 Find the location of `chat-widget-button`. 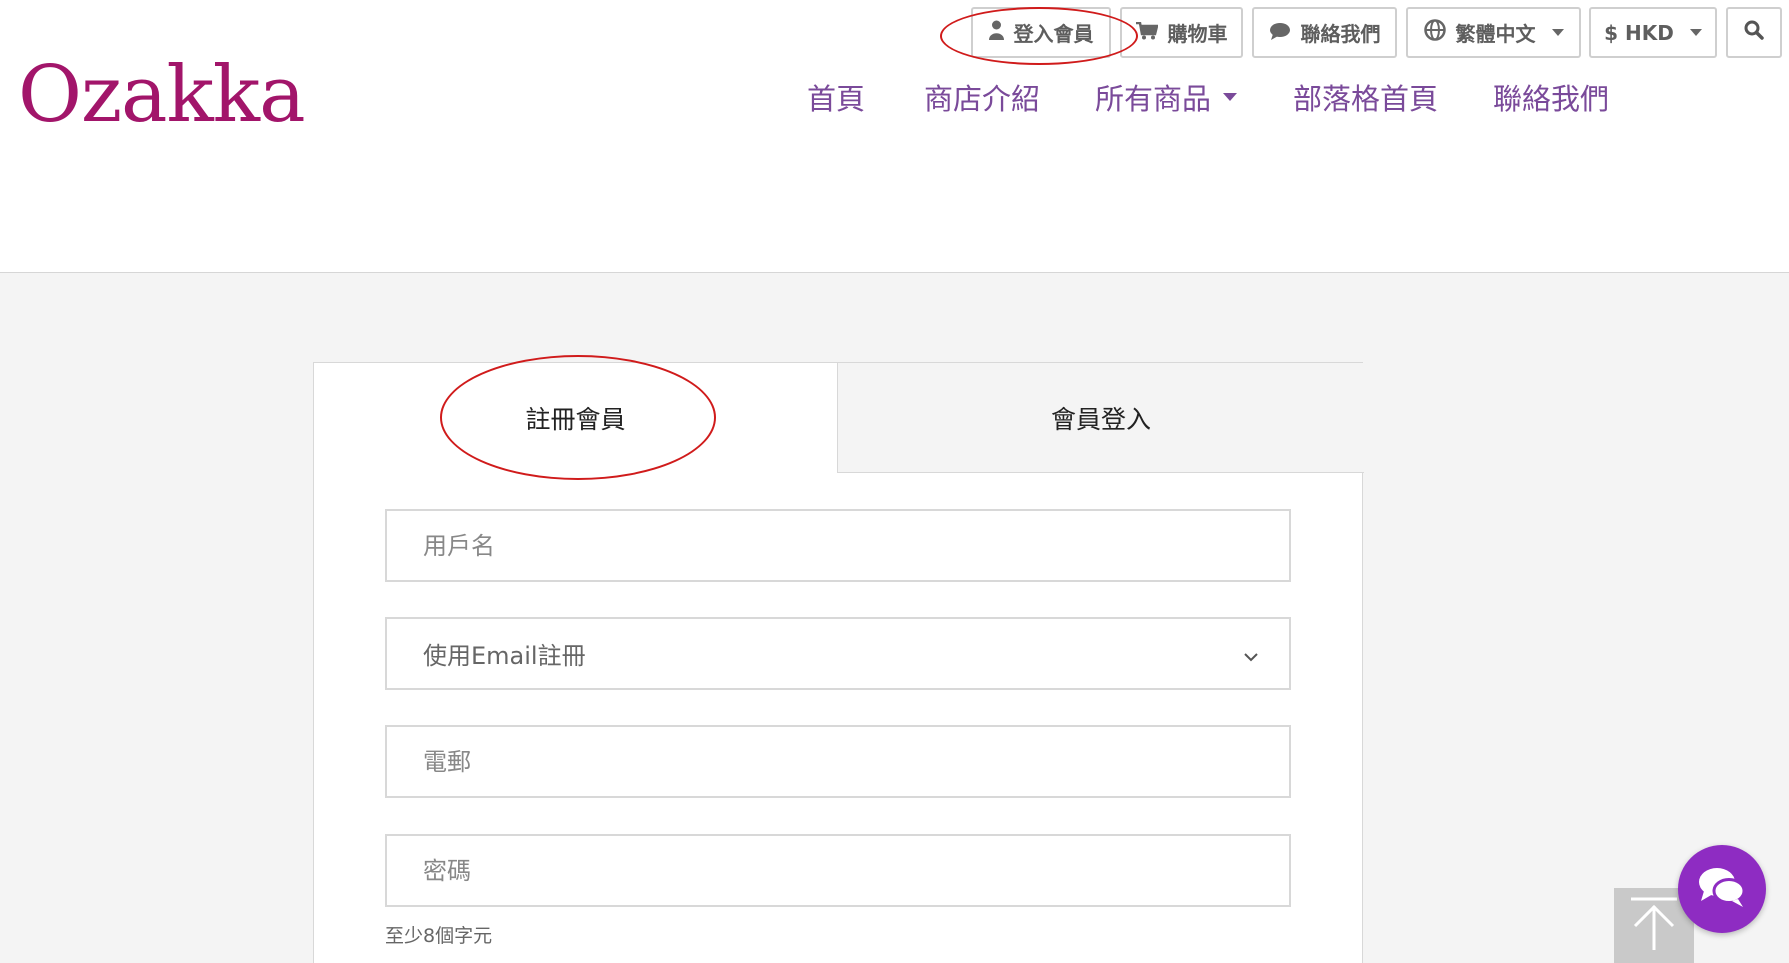

chat-widget-button is located at coordinates (1722, 889).